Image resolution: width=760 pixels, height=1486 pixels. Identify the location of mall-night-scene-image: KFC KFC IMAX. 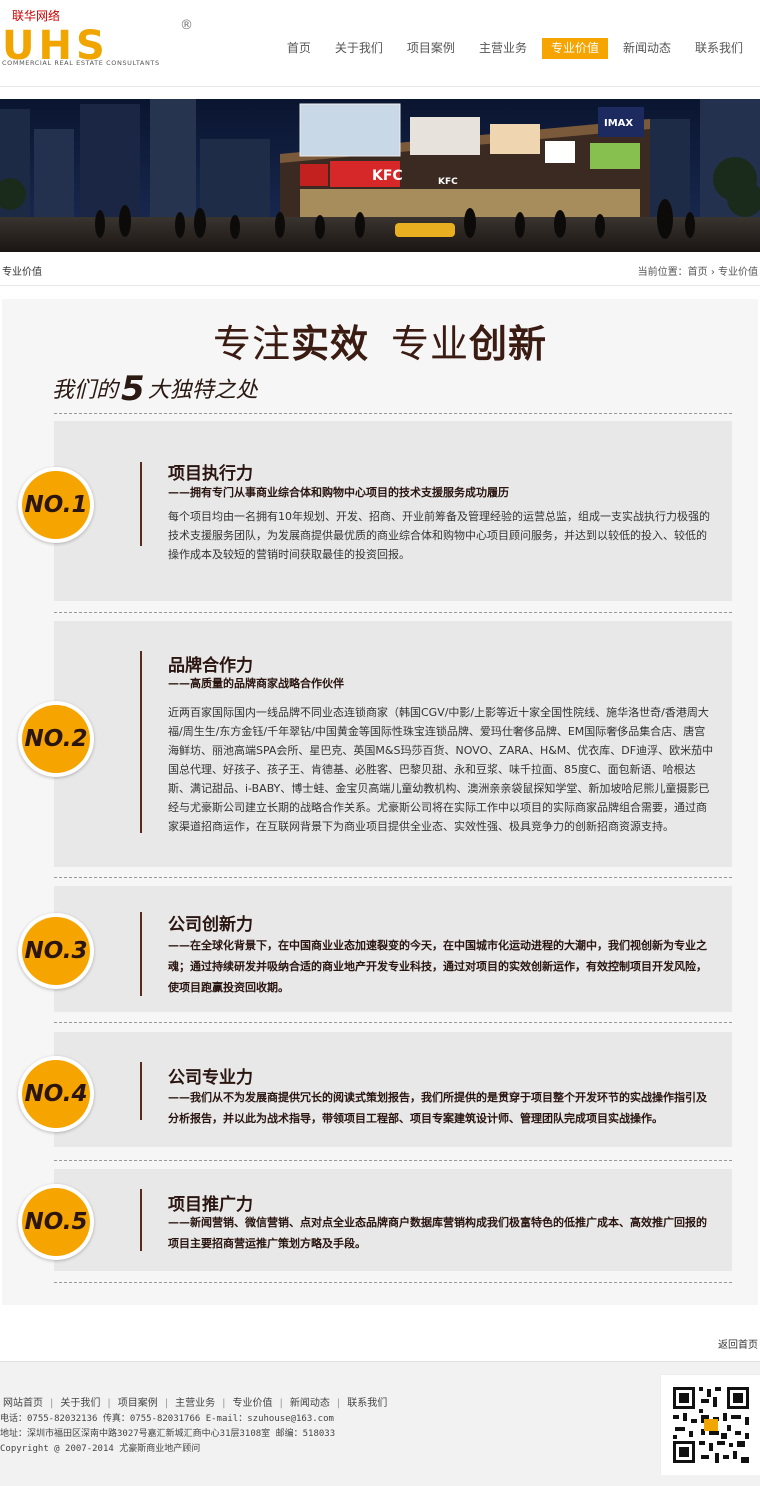
(380, 175).